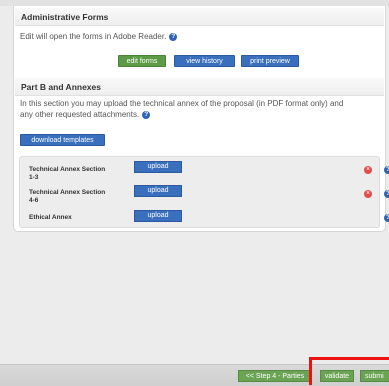 The image size is (389, 386). What do you see at coordinates (349, 371) in the screenshot?
I see `highlight-box` at bounding box center [349, 371].